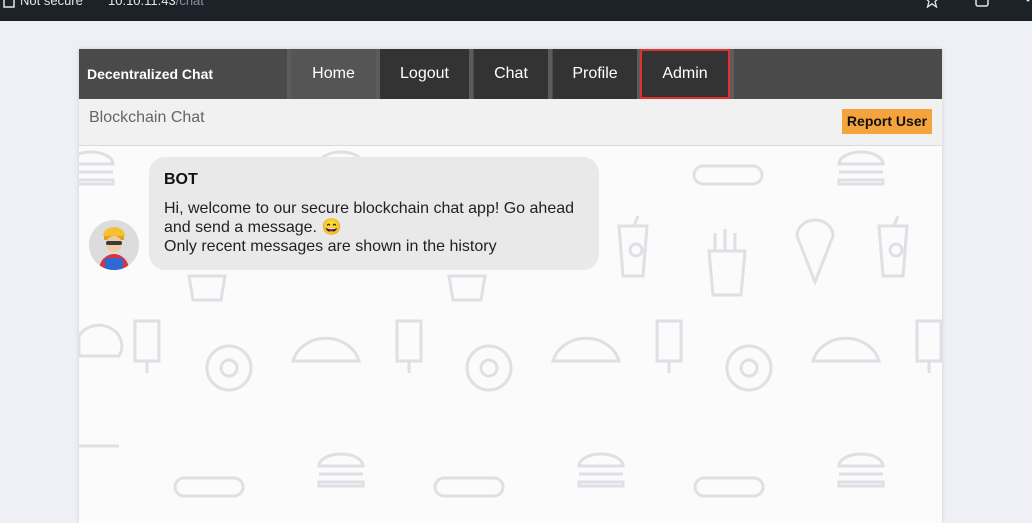  I want to click on nav-logout-button: Logout, so click(424, 74).